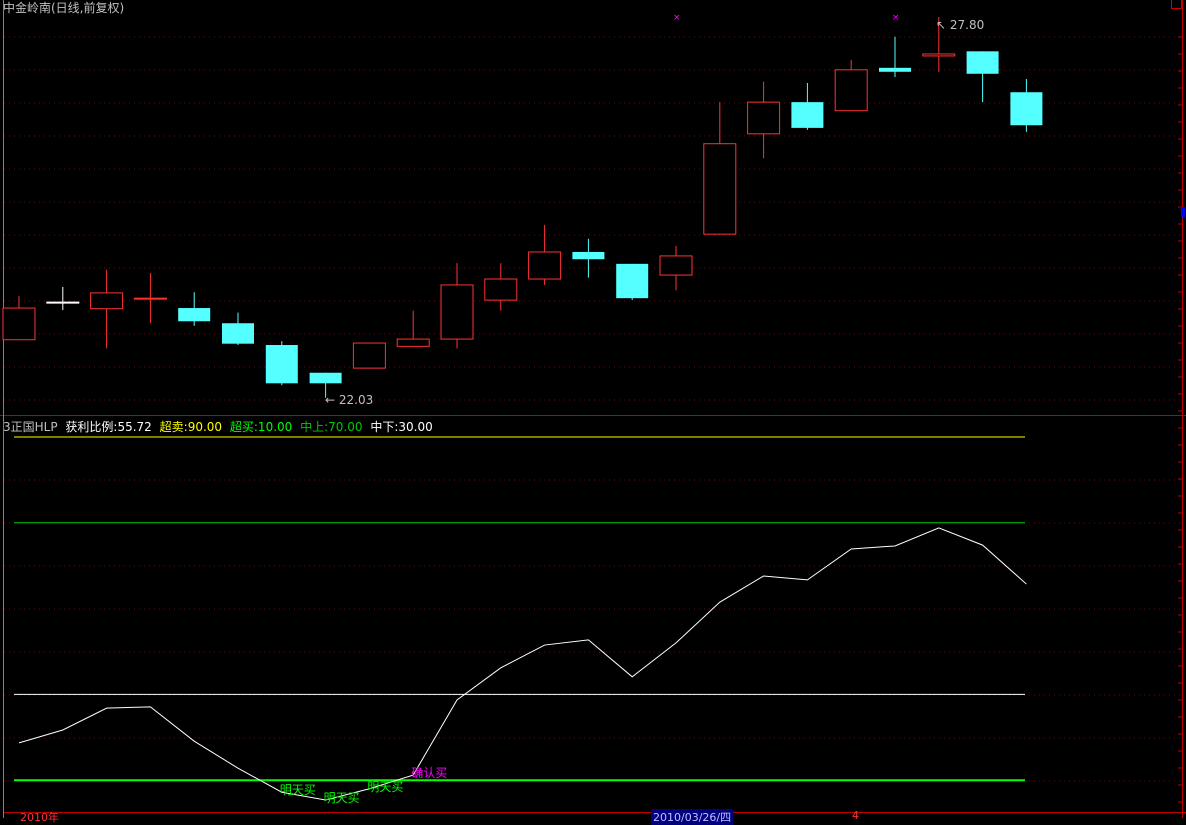  I want to click on overbought-label: 超卖:90.00, so click(191, 427).